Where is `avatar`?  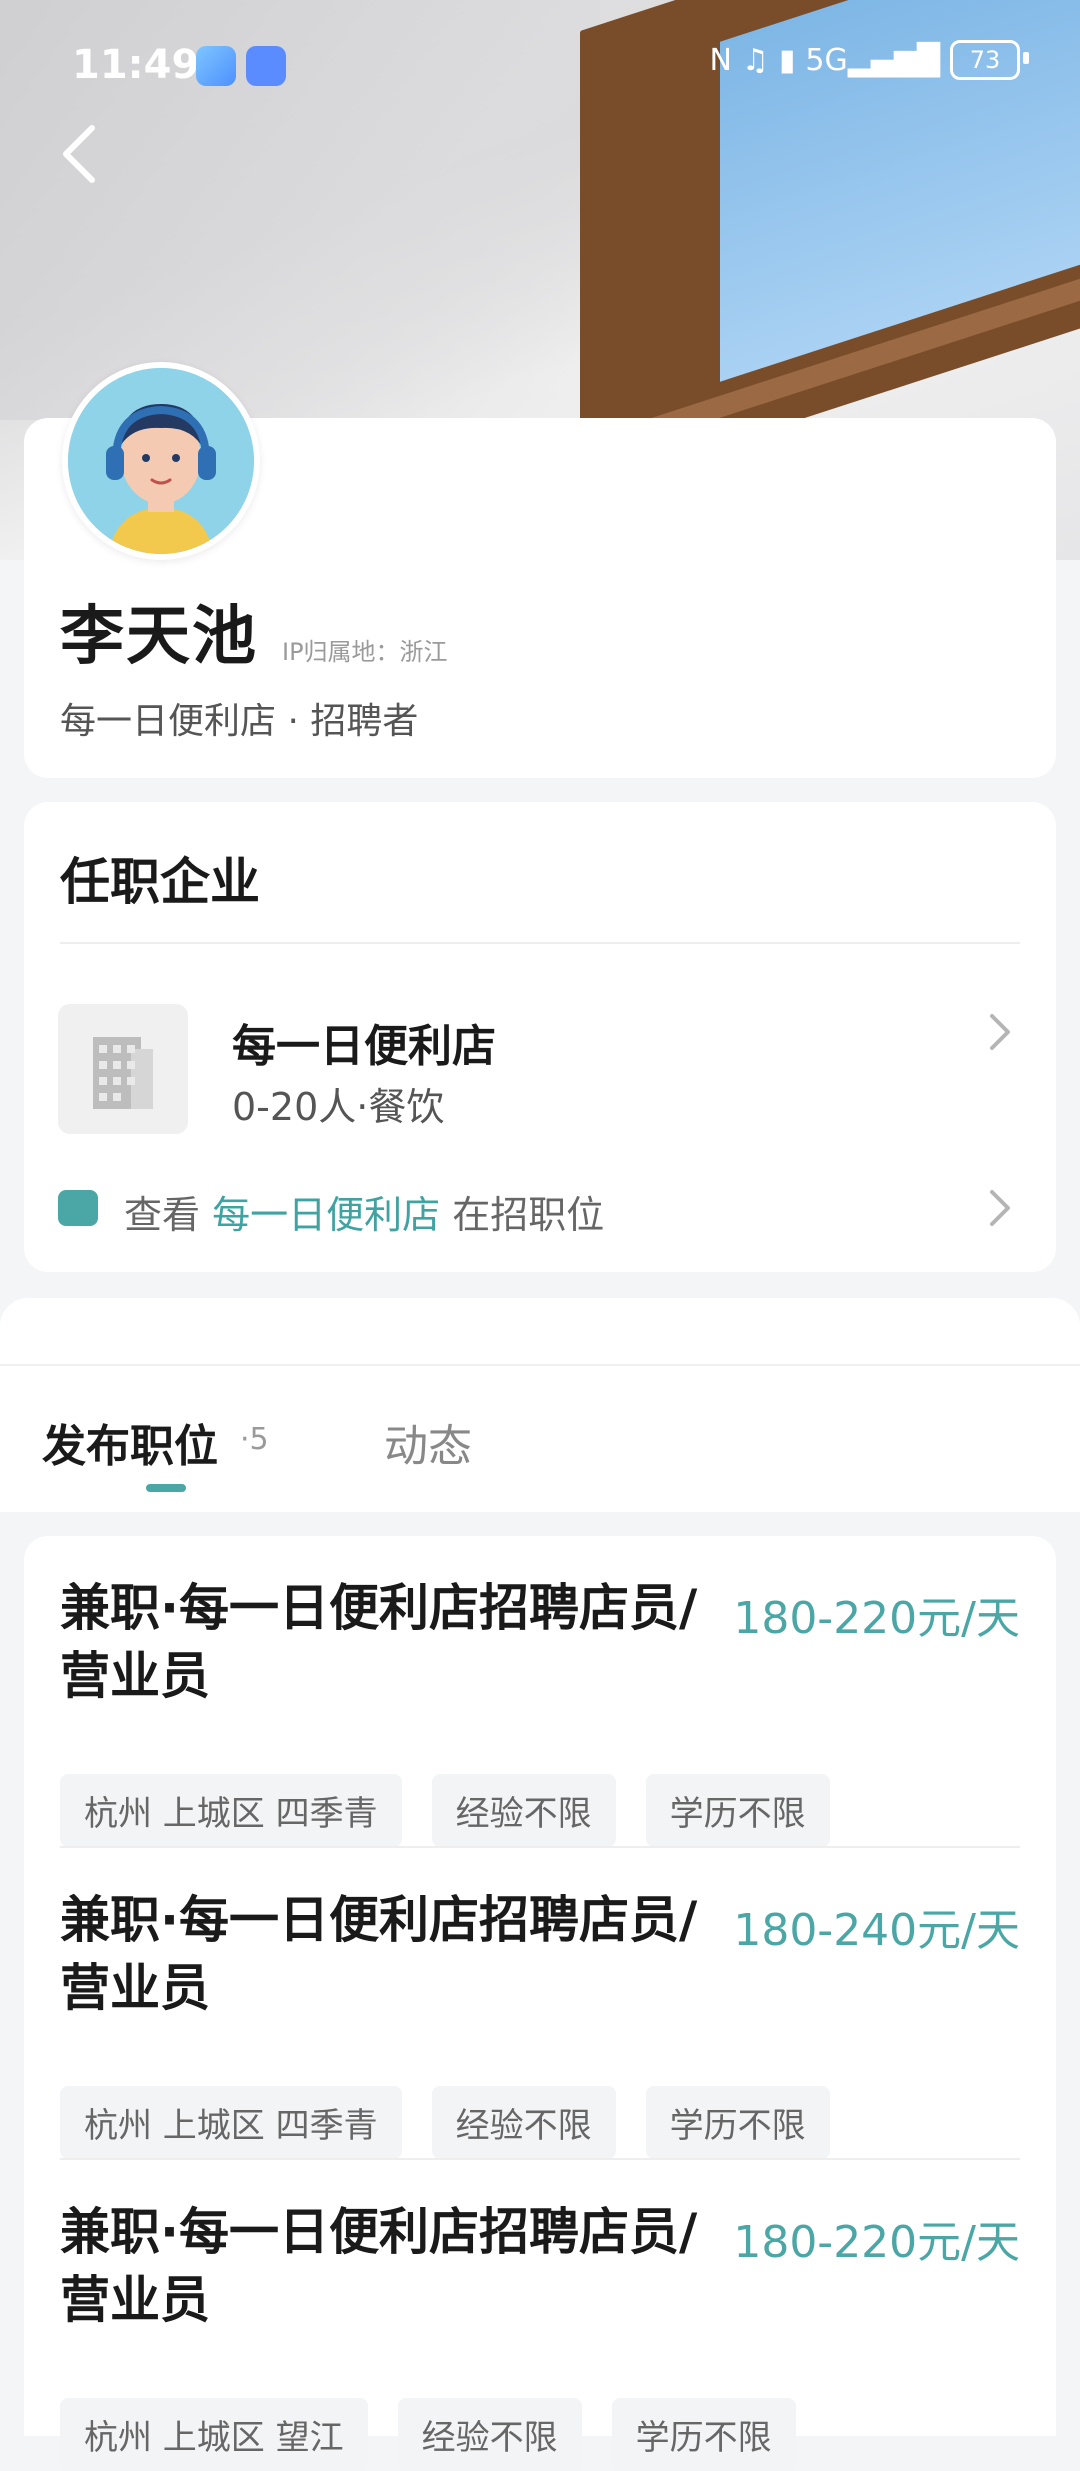 avatar is located at coordinates (161, 461).